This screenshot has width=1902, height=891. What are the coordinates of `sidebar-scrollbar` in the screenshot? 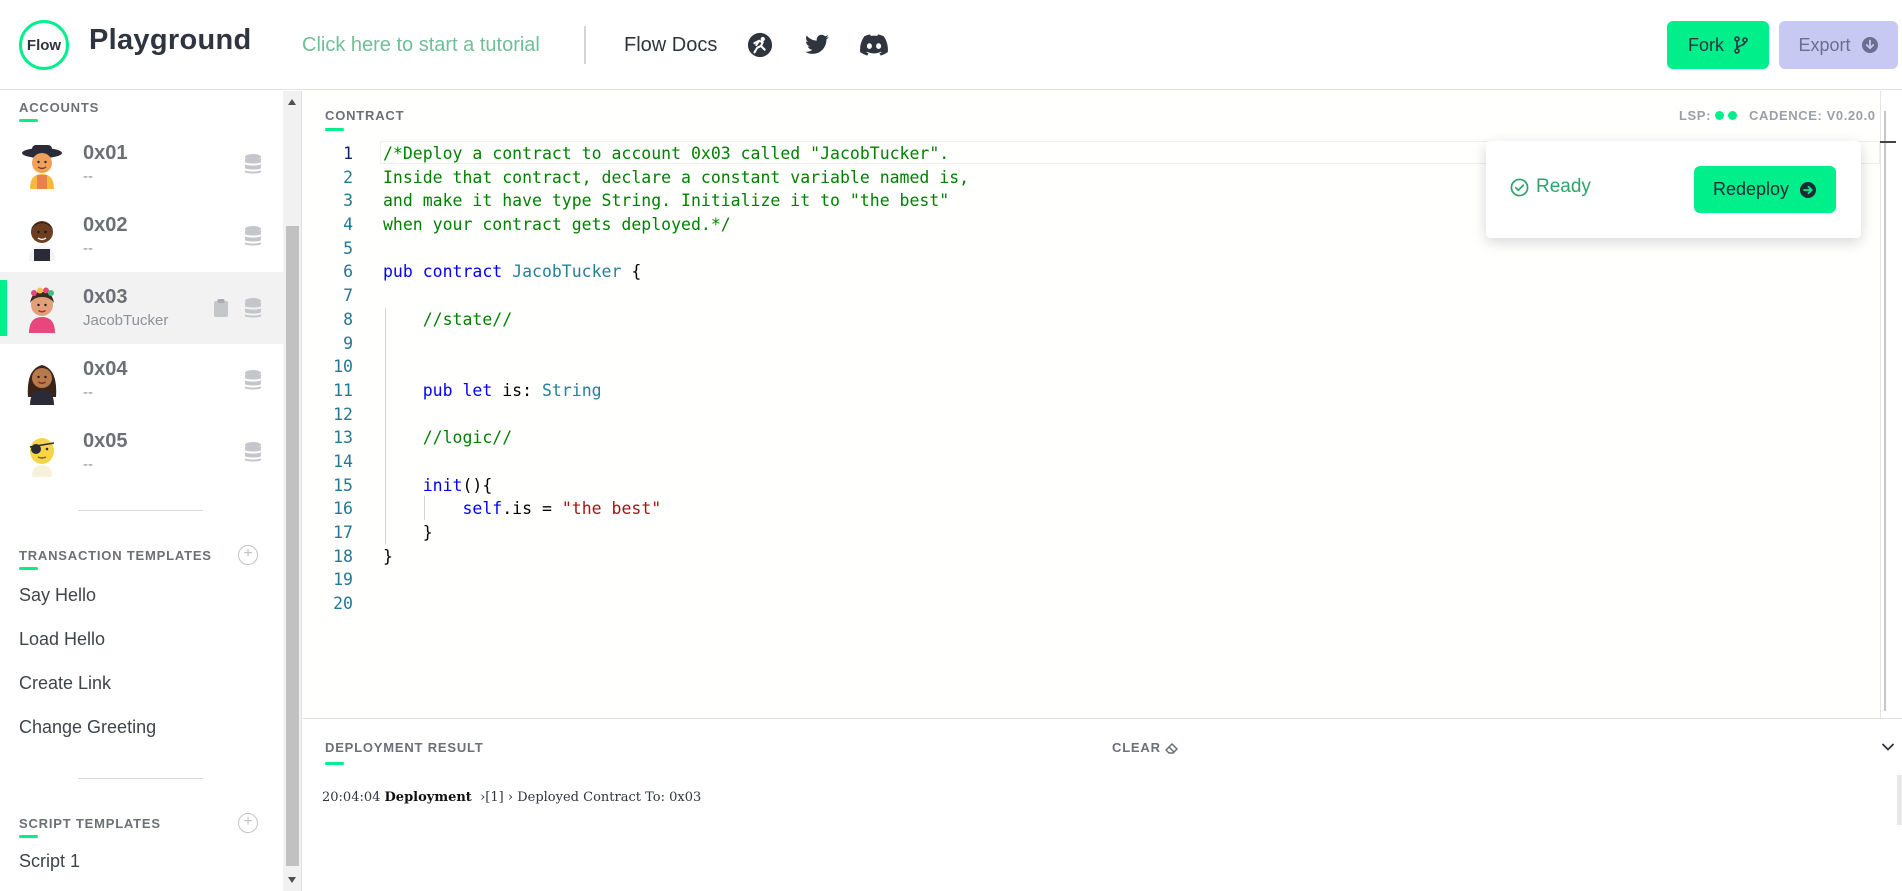 It's located at (292, 491).